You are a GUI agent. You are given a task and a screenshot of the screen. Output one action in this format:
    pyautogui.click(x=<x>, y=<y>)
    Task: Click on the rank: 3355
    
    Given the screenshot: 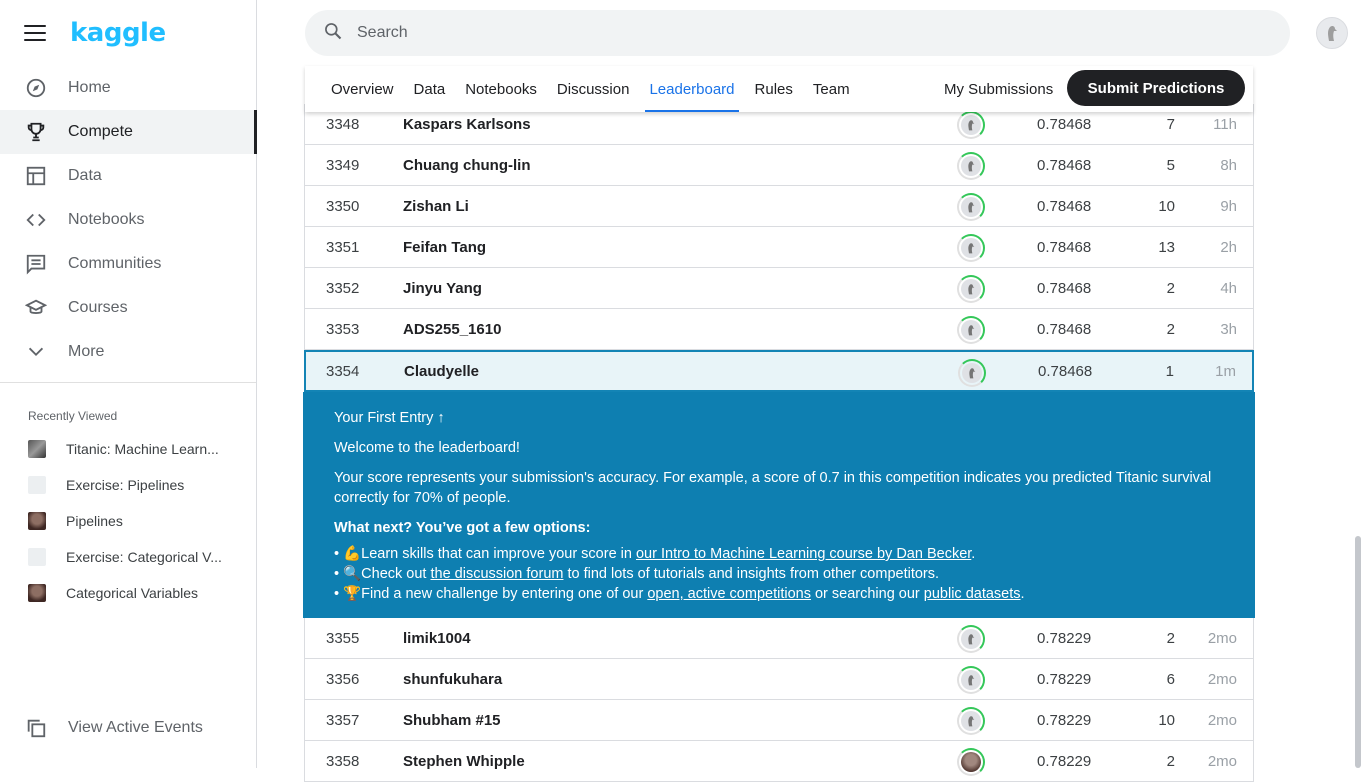 What is the action you would take?
    pyautogui.click(x=343, y=638)
    